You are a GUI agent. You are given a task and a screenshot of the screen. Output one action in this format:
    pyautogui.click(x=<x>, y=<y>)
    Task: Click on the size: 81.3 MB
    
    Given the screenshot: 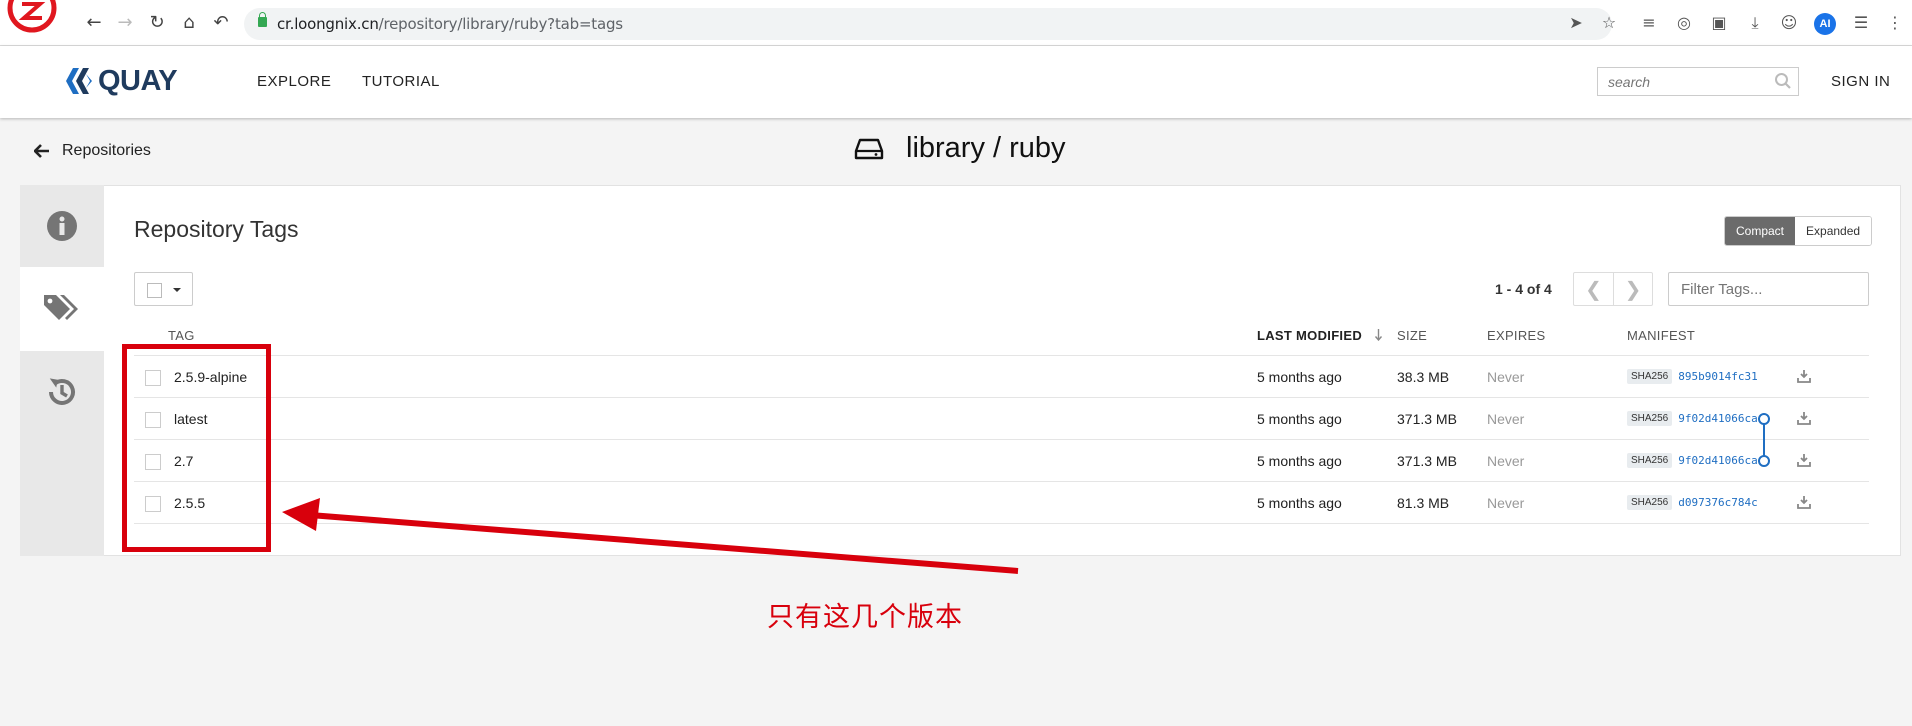 What is the action you would take?
    pyautogui.click(x=1423, y=503)
    